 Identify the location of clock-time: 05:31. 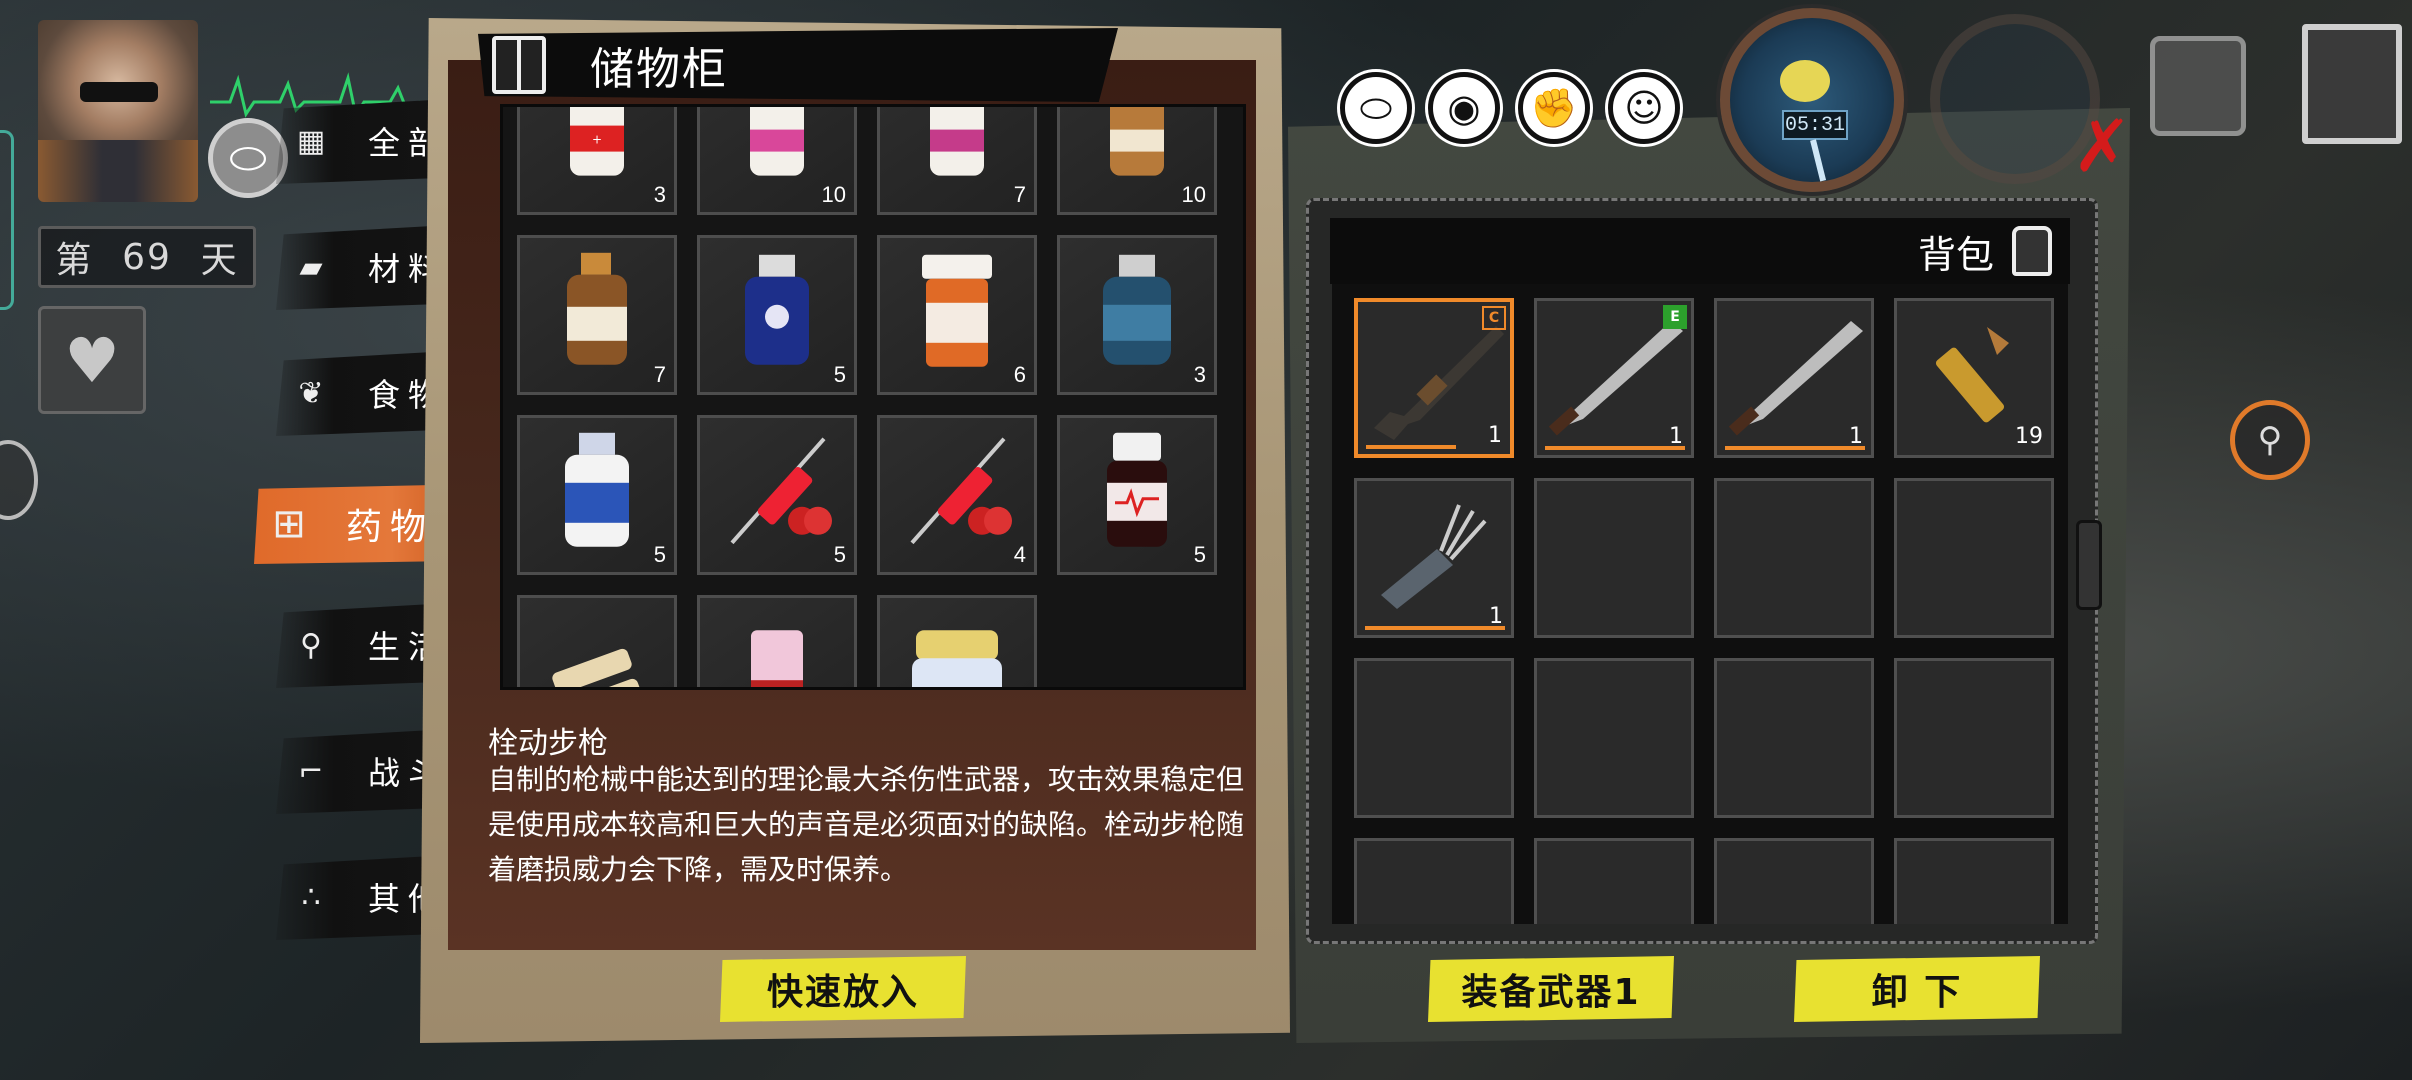
(1815, 125).